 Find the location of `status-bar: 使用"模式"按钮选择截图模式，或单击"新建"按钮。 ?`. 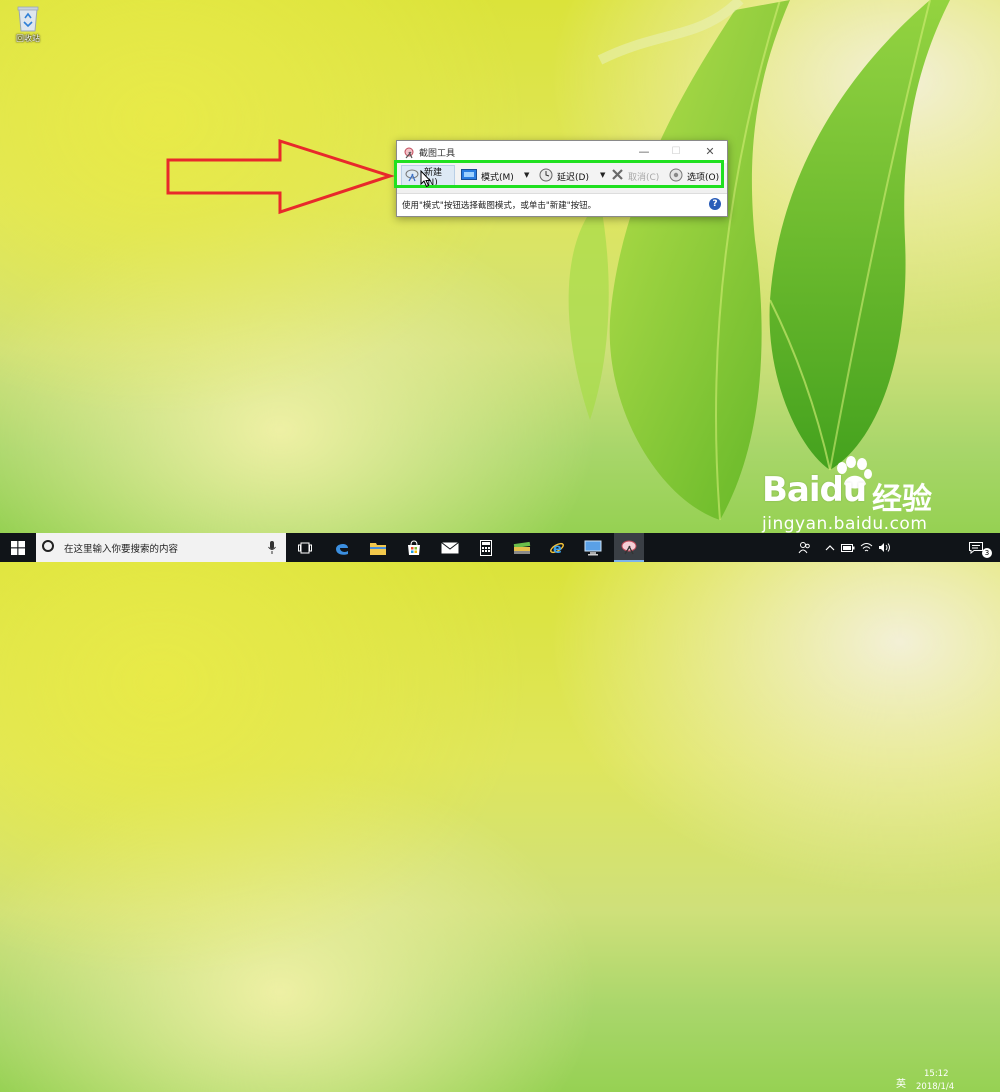

status-bar: 使用"模式"按钮选择截图模式，或单击"新建"按钮。 ? is located at coordinates (562, 204).